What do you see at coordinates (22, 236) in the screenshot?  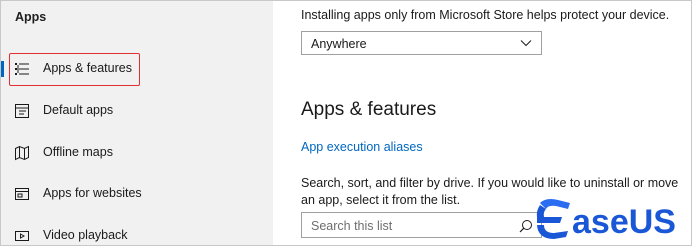 I see `video-icon` at bounding box center [22, 236].